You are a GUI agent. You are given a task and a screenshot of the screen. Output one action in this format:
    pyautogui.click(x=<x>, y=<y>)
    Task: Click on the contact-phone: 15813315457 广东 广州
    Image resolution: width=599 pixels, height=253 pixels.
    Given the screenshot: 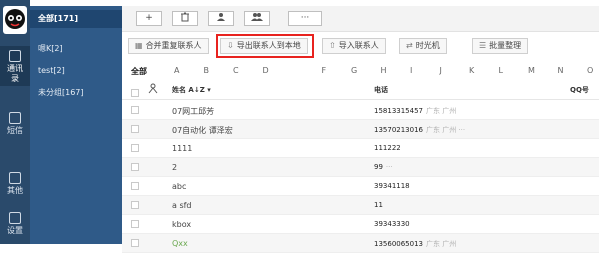 What is the action you would take?
    pyautogui.click(x=415, y=111)
    